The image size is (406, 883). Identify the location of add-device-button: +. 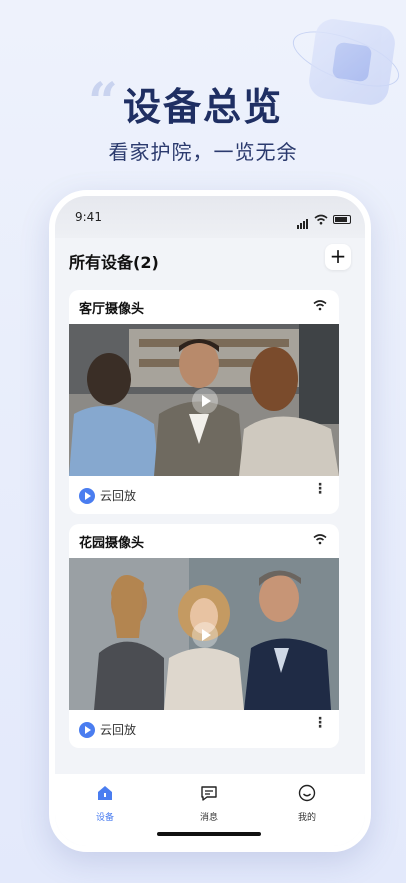
(338, 257).